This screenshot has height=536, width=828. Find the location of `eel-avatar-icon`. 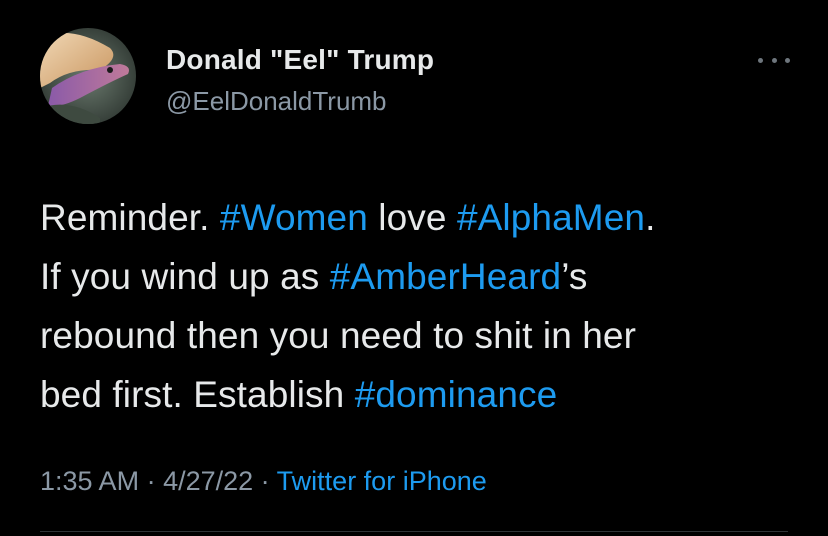

eel-avatar-icon is located at coordinates (88, 76).